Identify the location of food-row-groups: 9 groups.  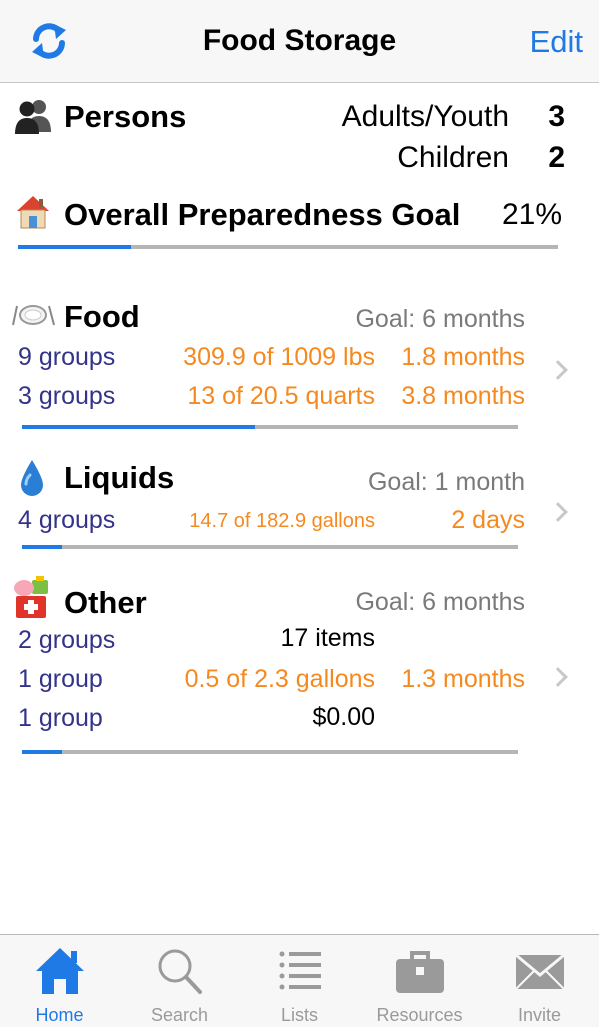
(67, 357).